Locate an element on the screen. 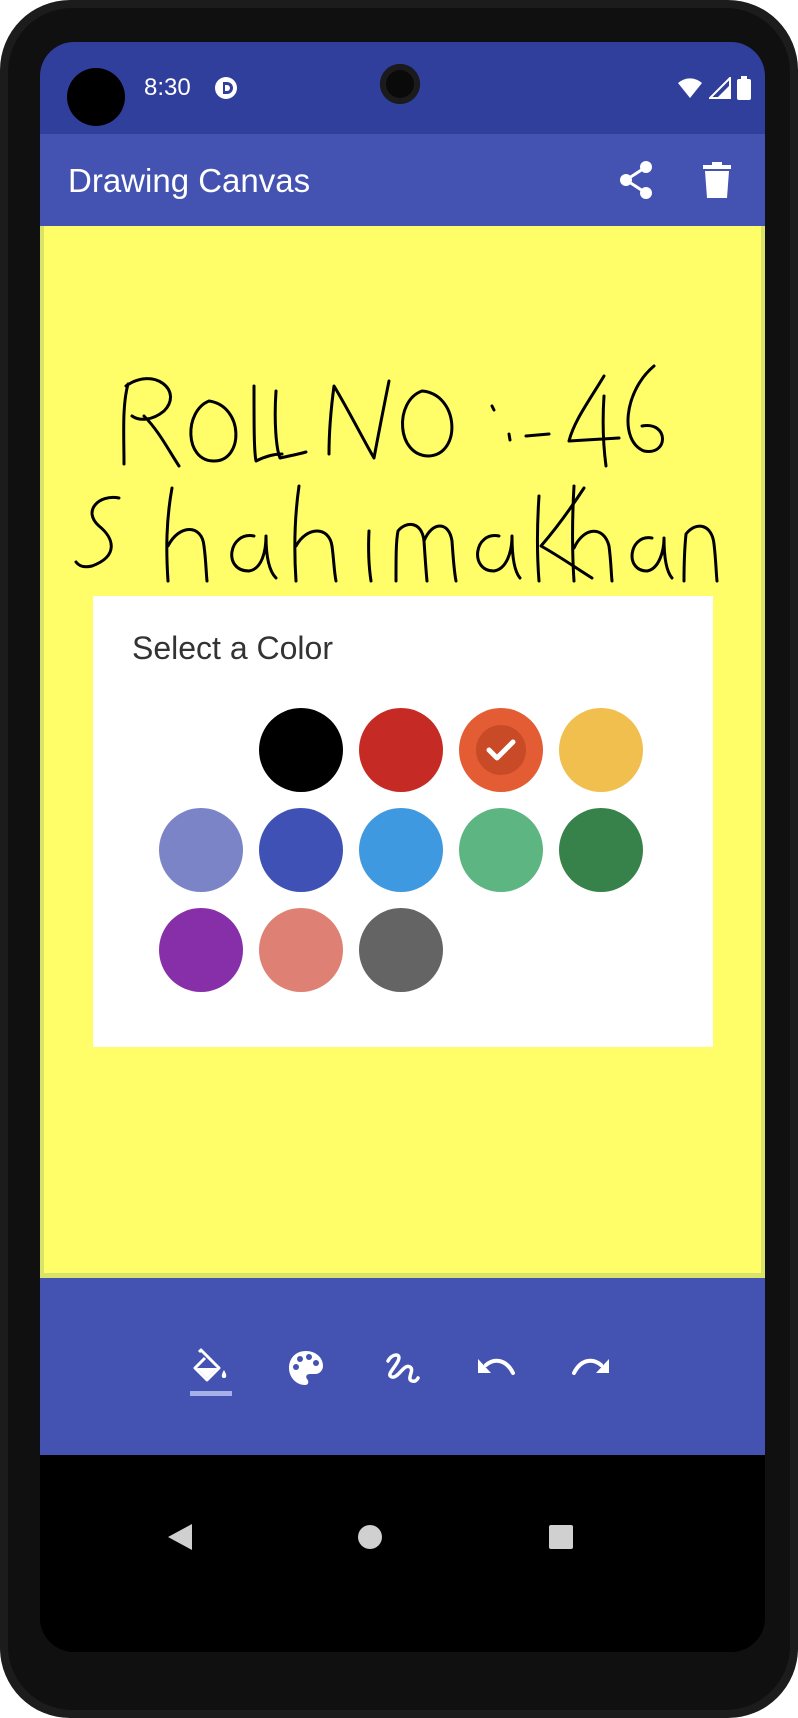 The width and height of the screenshot is (798, 1718). app-bar: Drawing Canvas is located at coordinates (402, 180).